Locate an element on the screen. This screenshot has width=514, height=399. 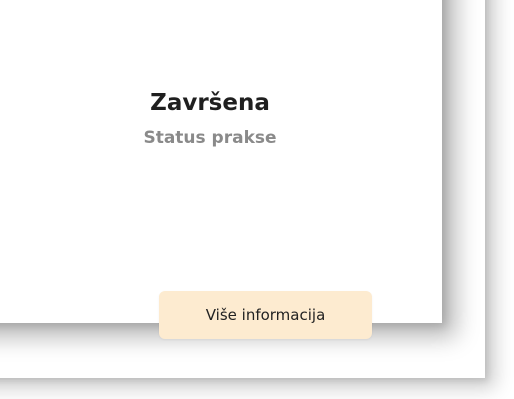
status-label: Status prakse is located at coordinates (210, 138).